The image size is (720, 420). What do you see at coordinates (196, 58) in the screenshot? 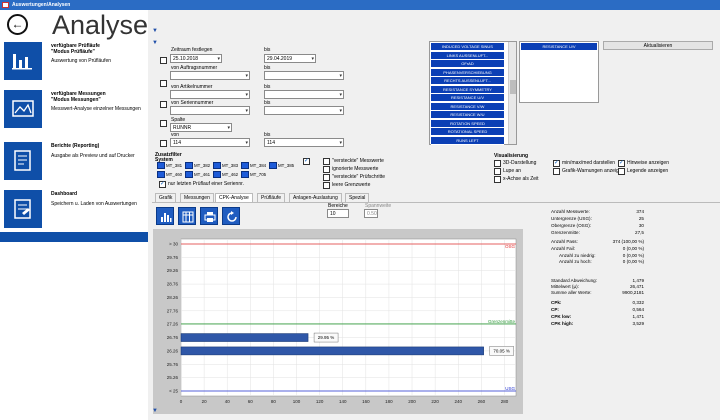
I see `date-from-field: 25.10.2018 ▾` at bounding box center [196, 58].